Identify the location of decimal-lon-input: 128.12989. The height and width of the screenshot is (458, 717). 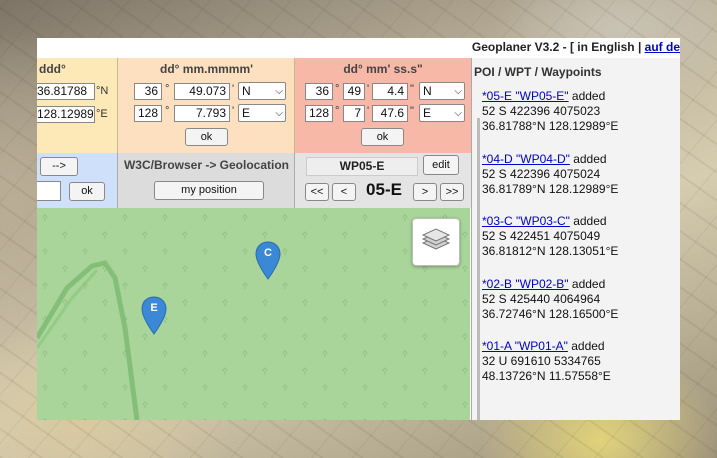
(66, 114).